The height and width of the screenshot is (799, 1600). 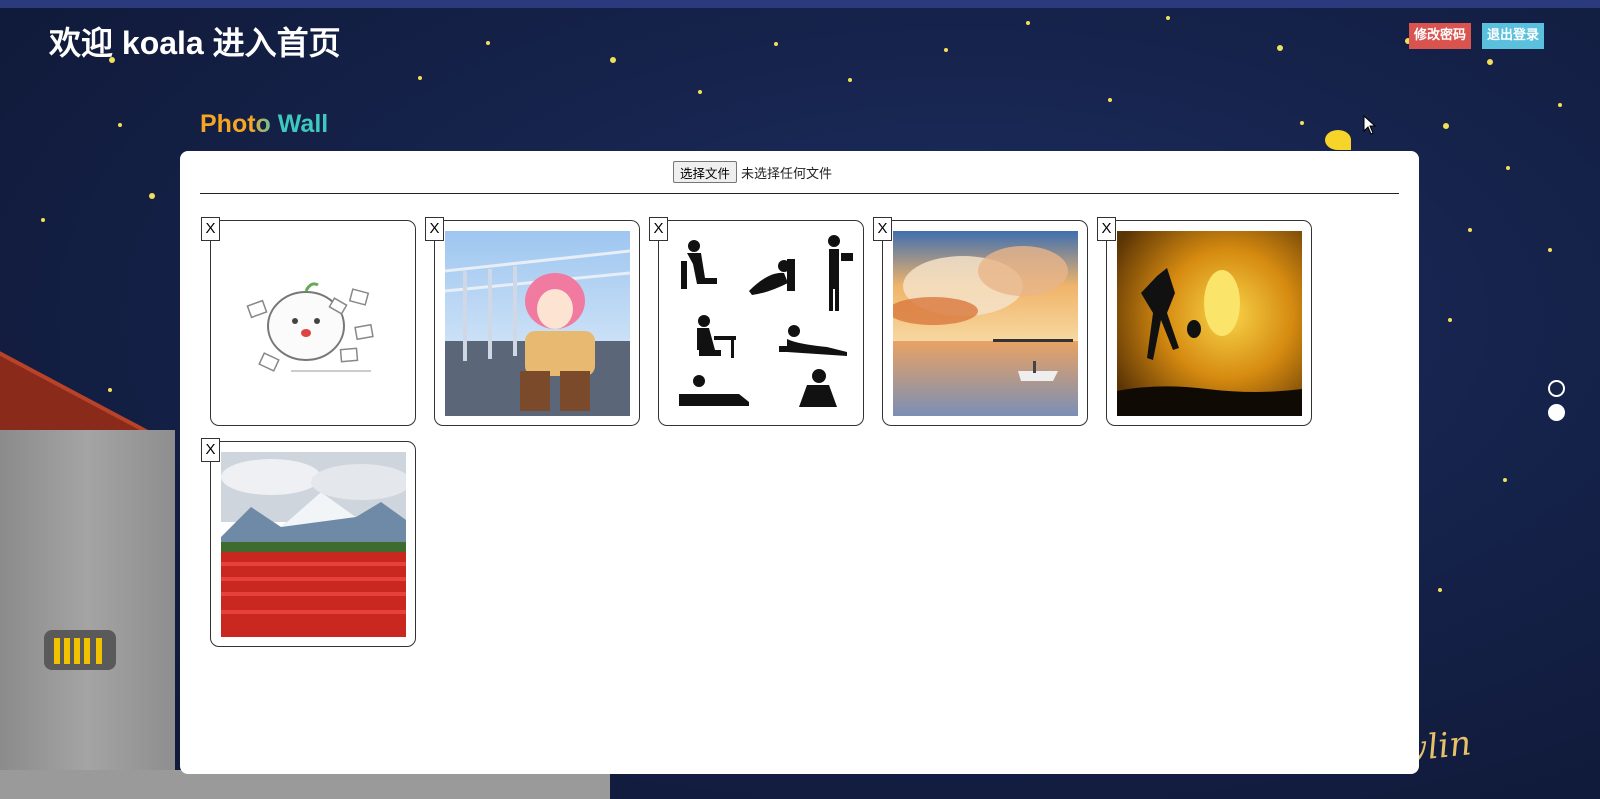 What do you see at coordinates (1440, 36) in the screenshot?
I see `change-password-button: 修改密码` at bounding box center [1440, 36].